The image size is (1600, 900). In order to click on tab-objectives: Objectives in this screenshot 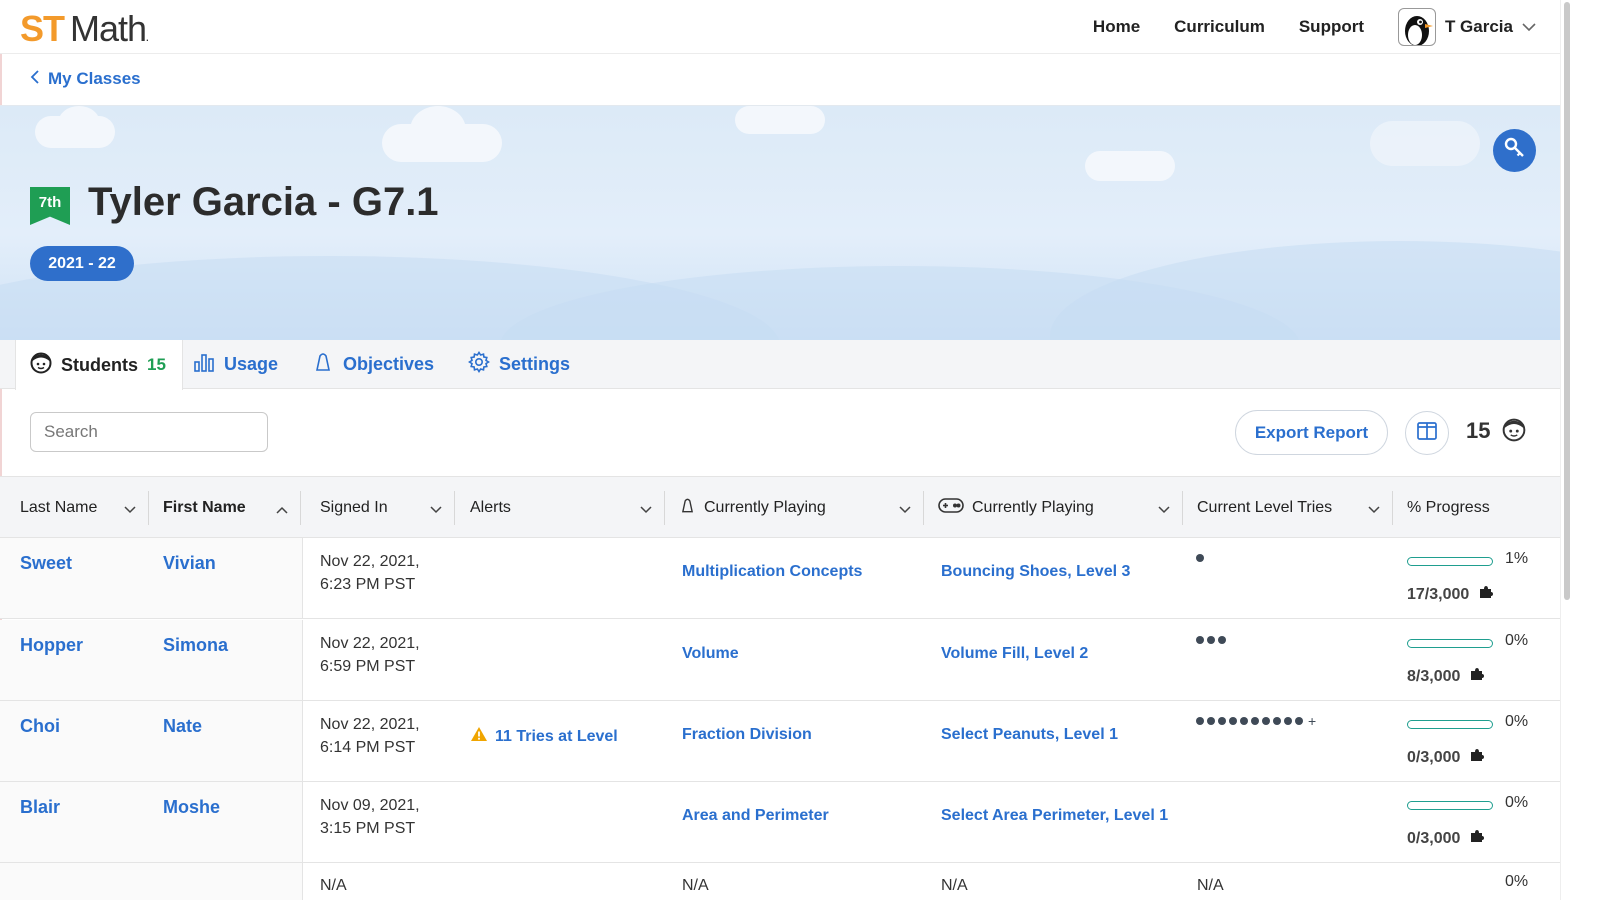, I will do `click(373, 364)`.